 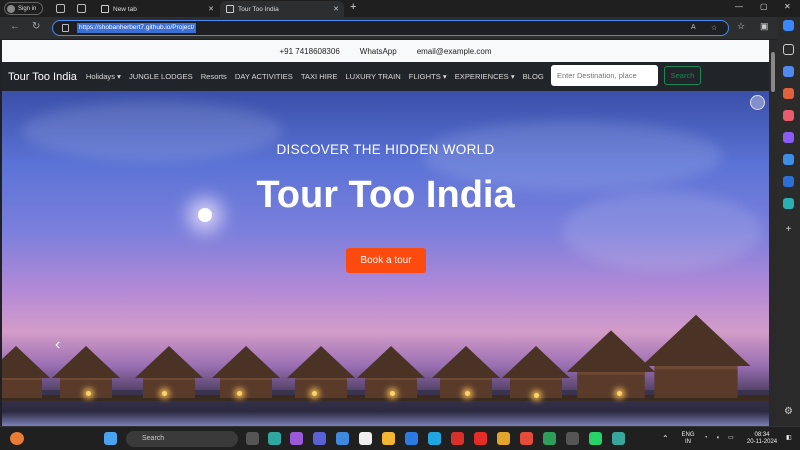 What do you see at coordinates (60, 8) in the screenshot?
I see `workspaces-icon` at bounding box center [60, 8].